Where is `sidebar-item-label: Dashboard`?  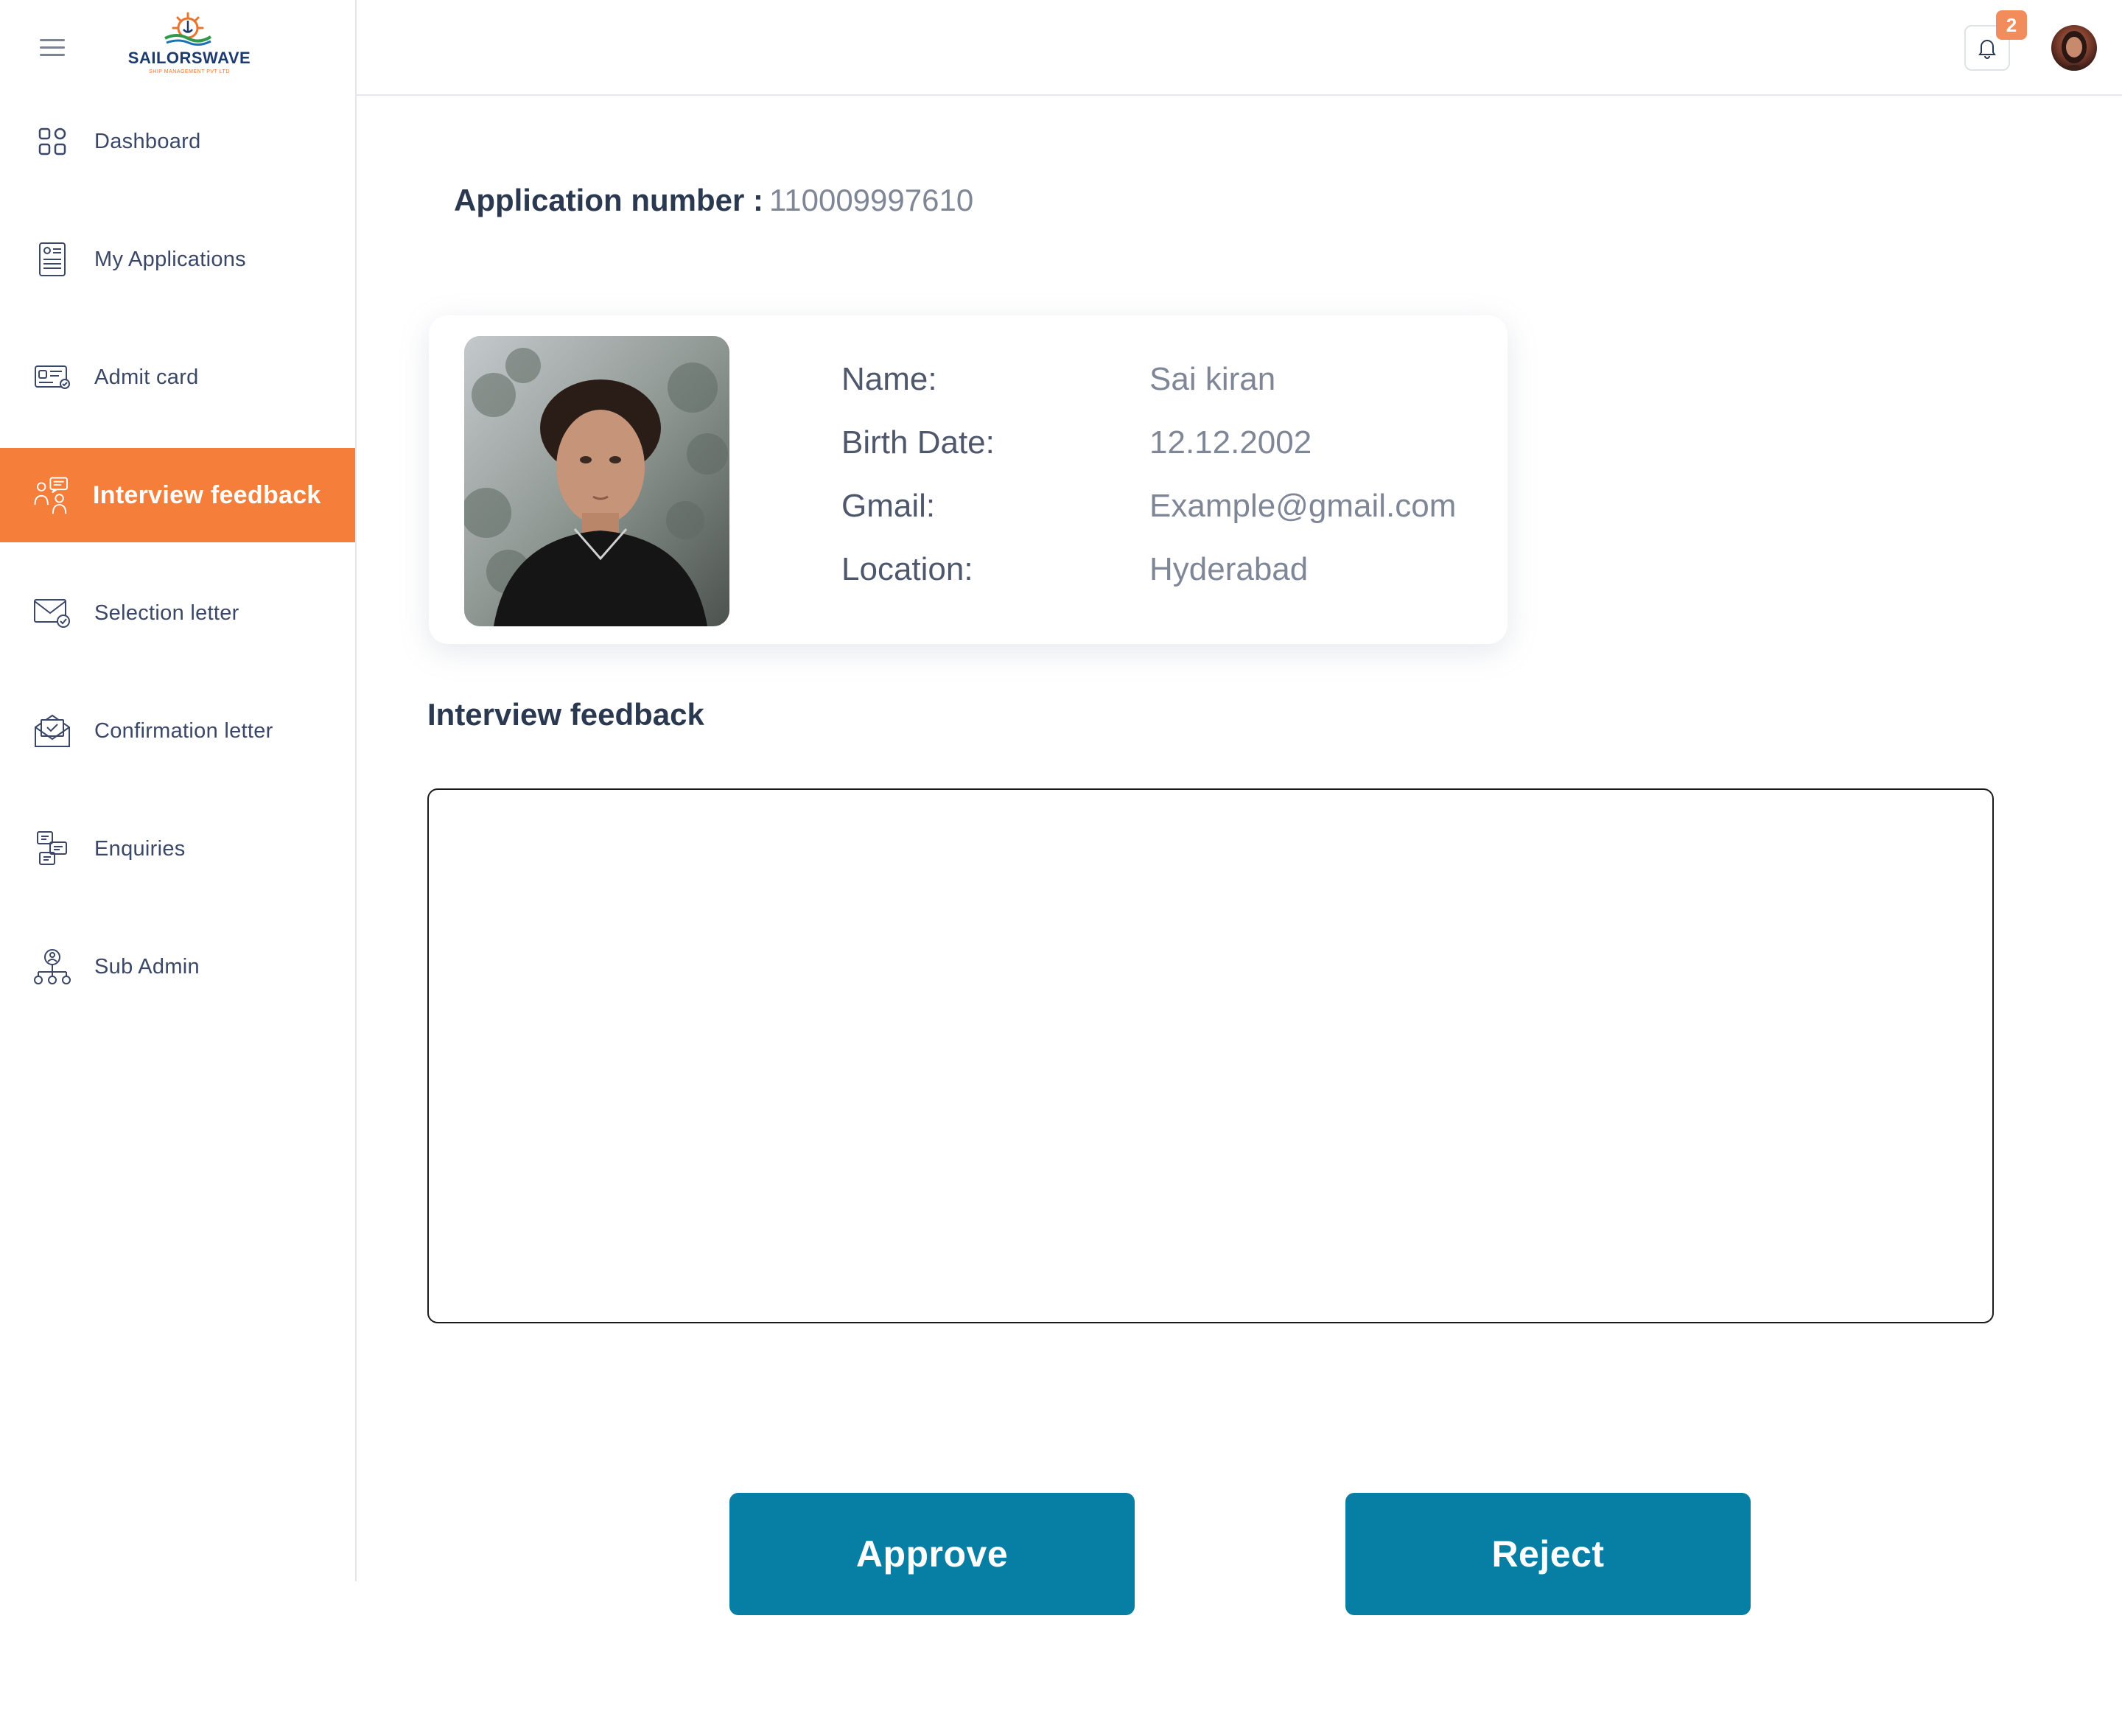 sidebar-item-label: Dashboard is located at coordinates (147, 141).